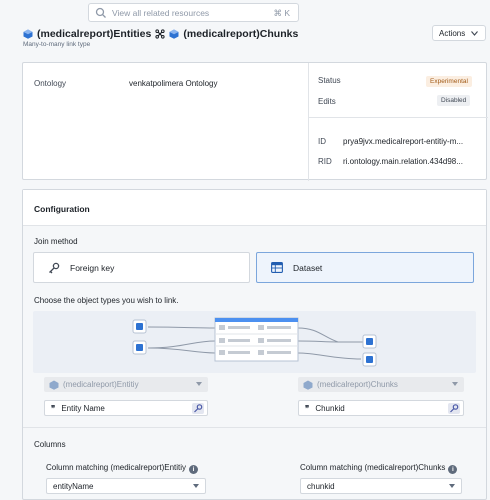 The height and width of the screenshot is (500, 490). What do you see at coordinates (327, 101) in the screenshot?
I see `edits-label: Edits` at bounding box center [327, 101].